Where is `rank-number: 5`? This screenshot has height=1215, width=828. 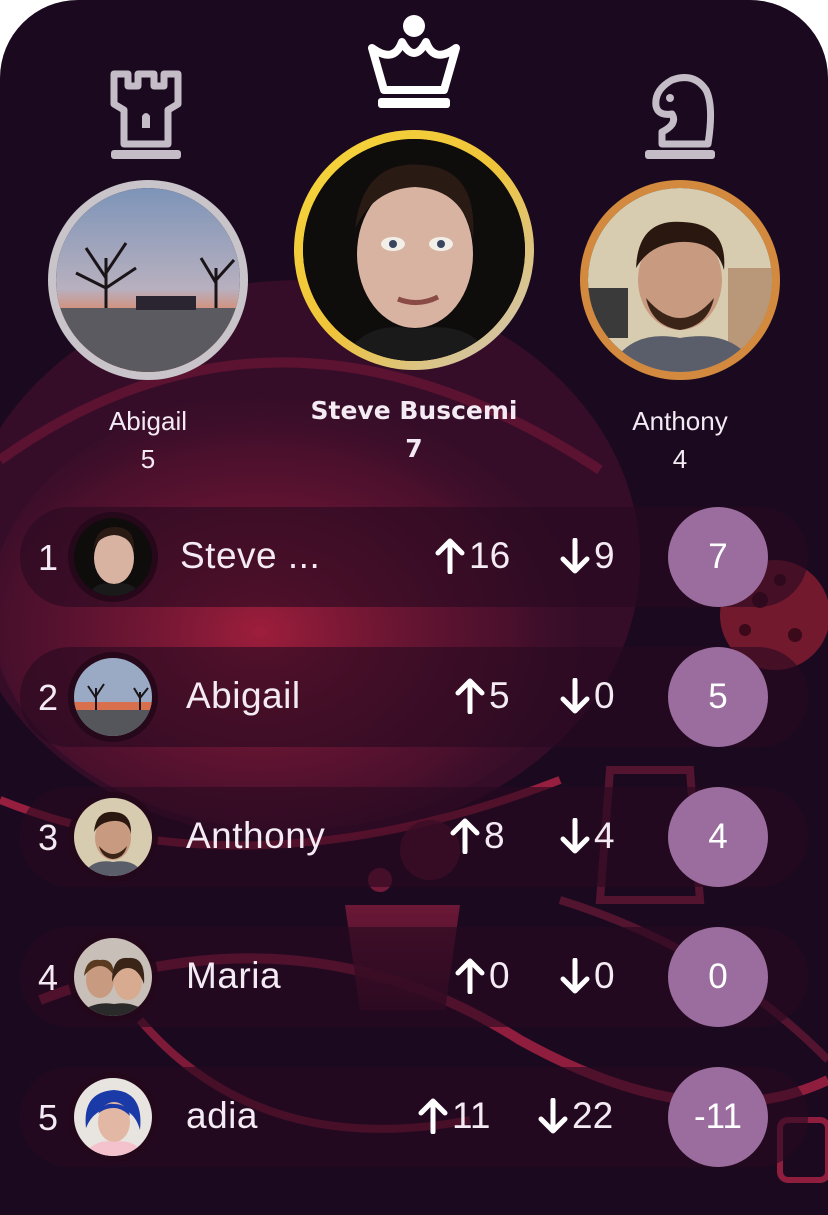 rank-number: 5 is located at coordinates (48, 1117).